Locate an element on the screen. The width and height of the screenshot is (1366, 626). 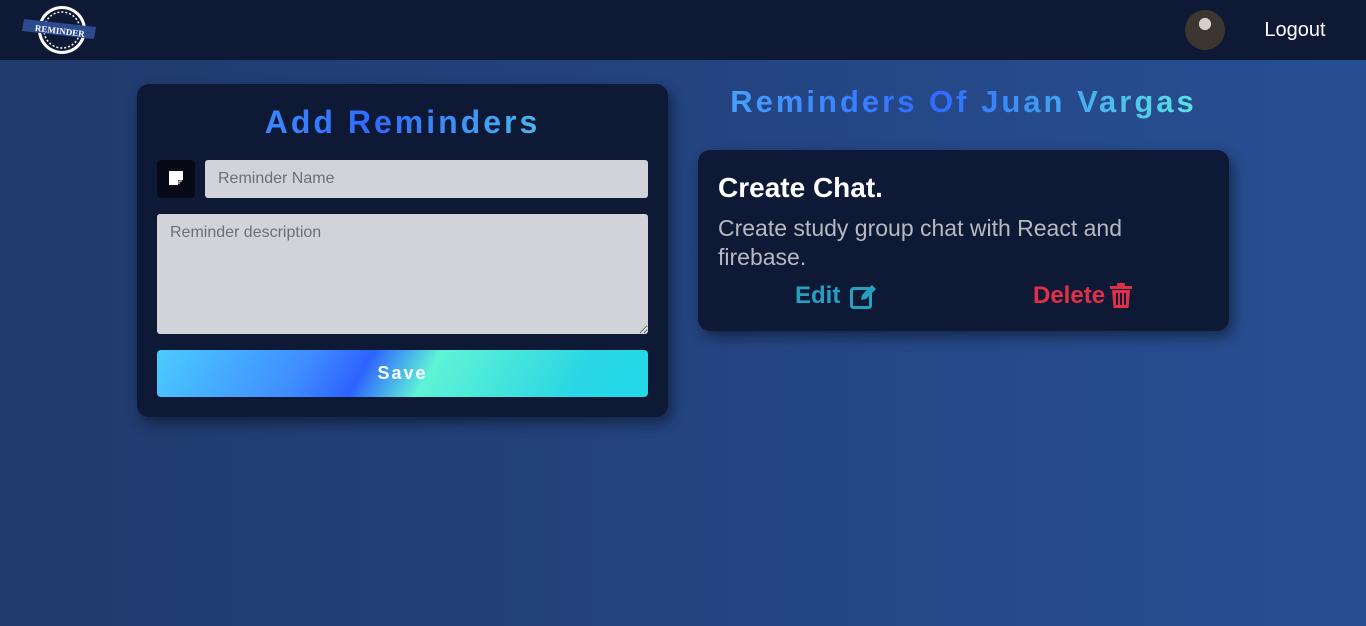
reminder-description-input is located at coordinates (402, 274).